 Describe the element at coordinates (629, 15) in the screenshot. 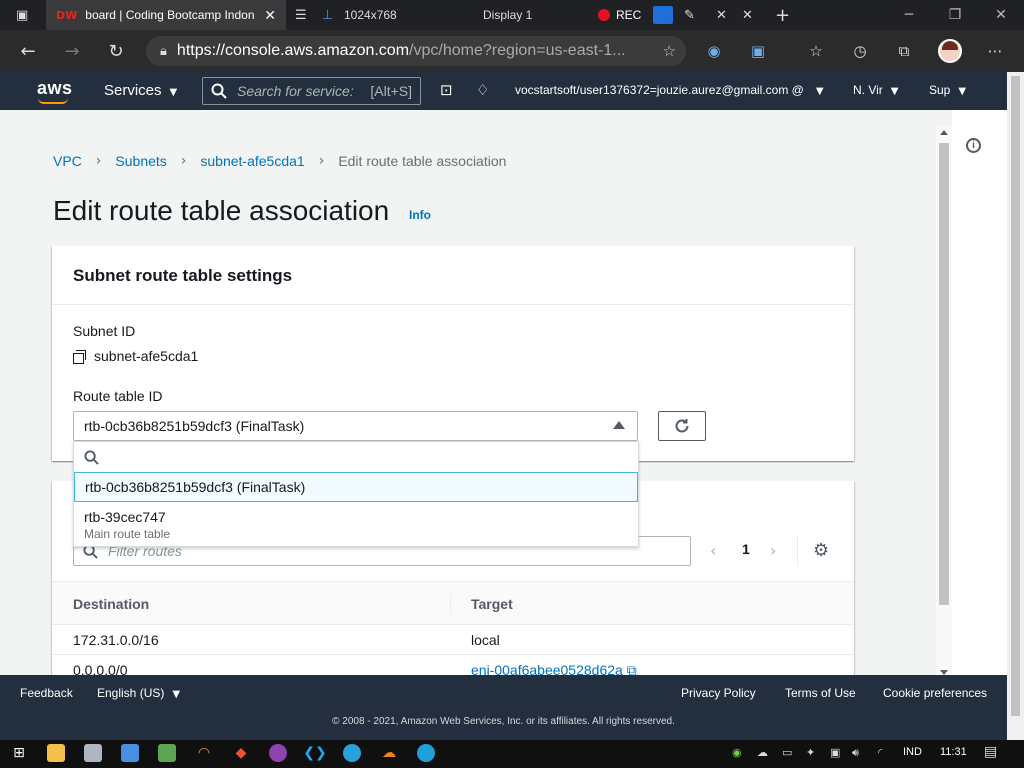

I see `rec-label: REC` at that location.